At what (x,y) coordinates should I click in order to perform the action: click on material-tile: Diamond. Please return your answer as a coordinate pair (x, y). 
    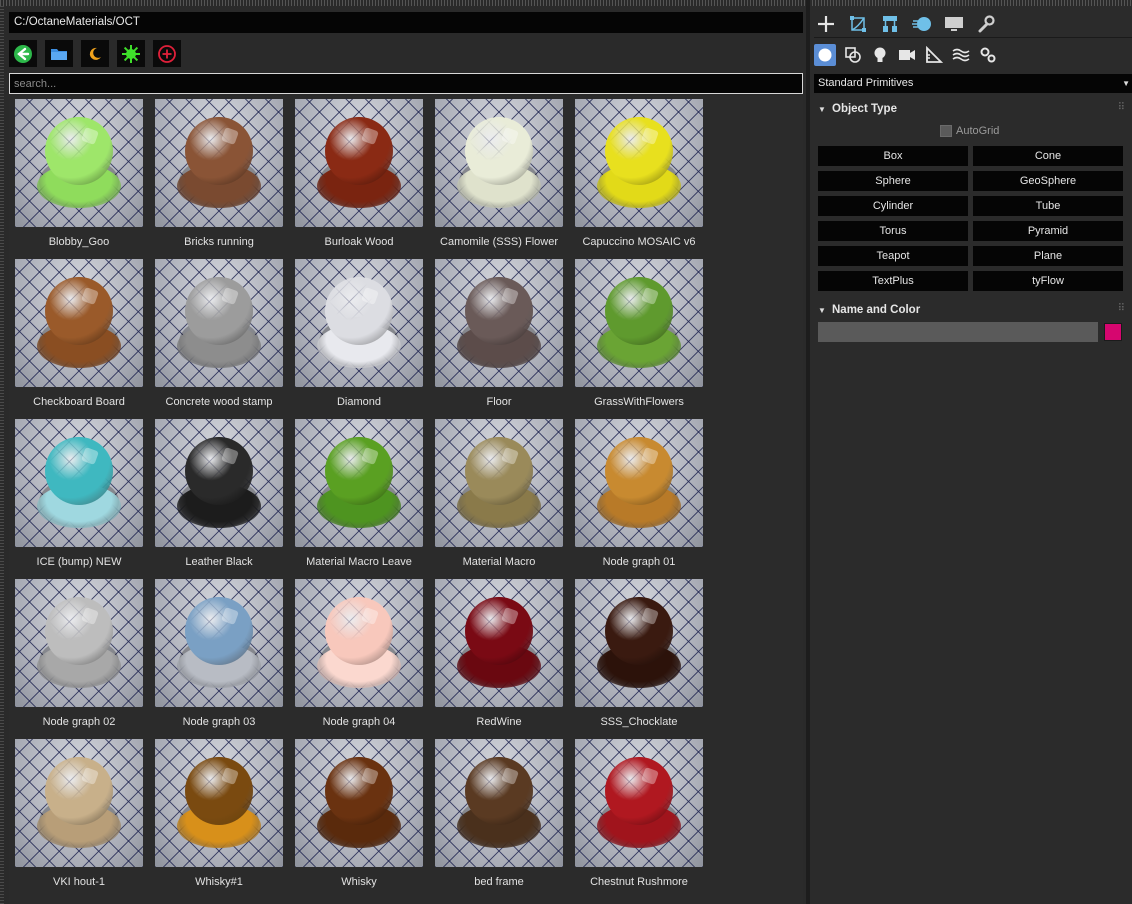
    Looking at the image, I should click on (359, 339).